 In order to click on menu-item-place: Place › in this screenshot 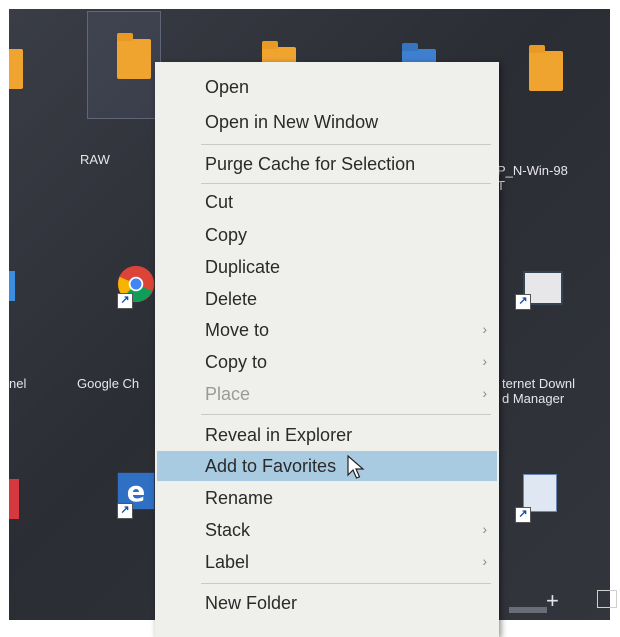, I will do `click(327, 394)`.